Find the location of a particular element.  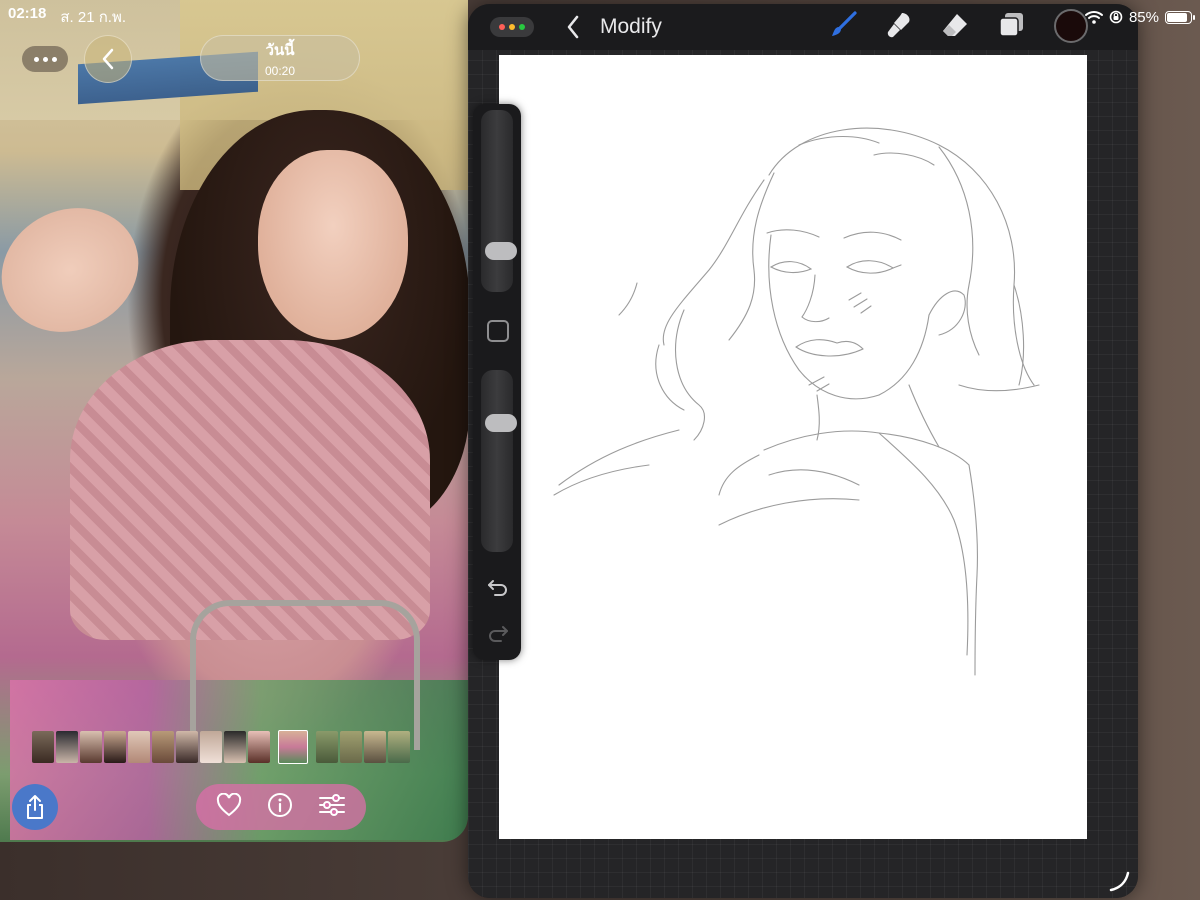

wifi-icon is located at coordinates (1093, 17).